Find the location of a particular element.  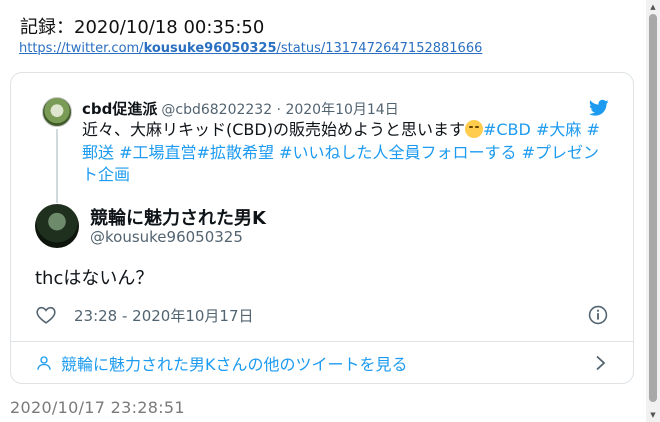

author-avatar is located at coordinates (57, 226).